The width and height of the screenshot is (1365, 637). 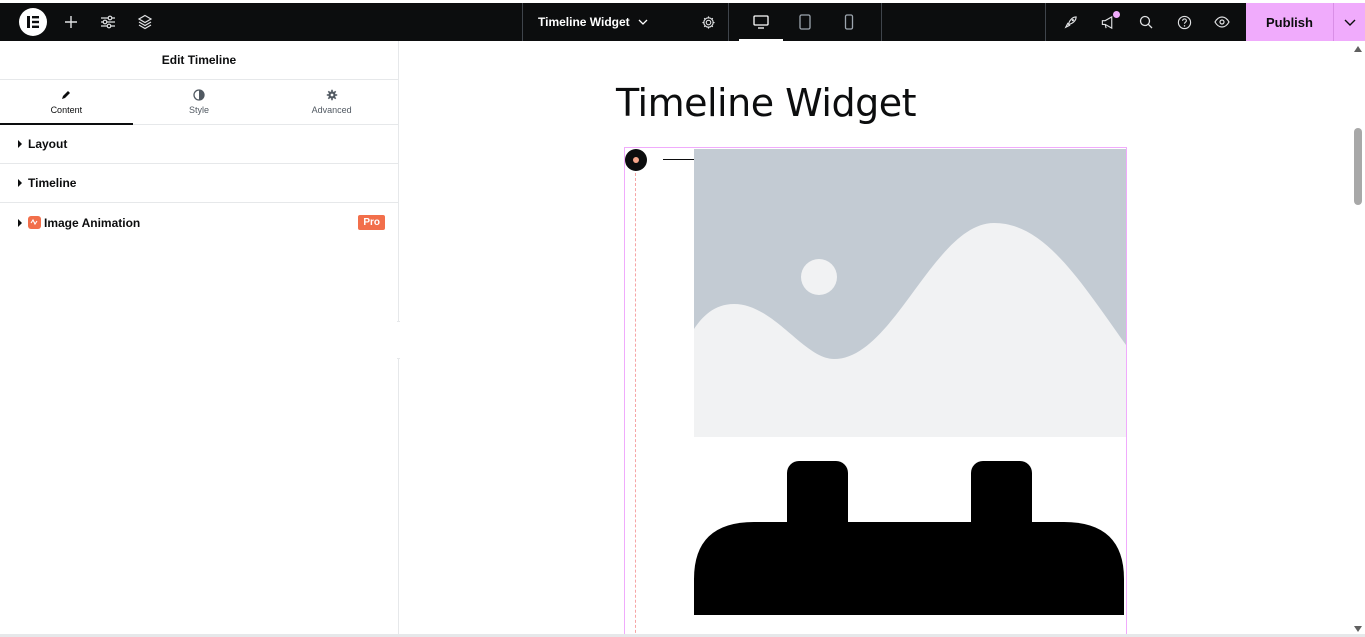 I want to click on image-placeholder, so click(x=910, y=293).